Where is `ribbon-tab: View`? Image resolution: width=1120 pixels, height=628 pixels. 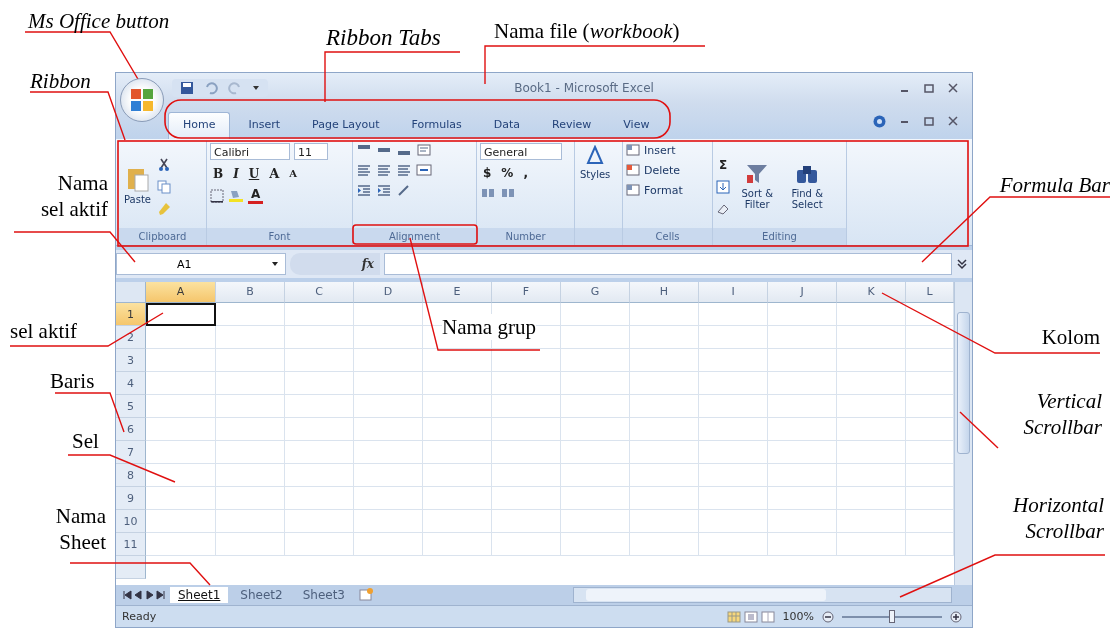 ribbon-tab: View is located at coordinates (636, 126).